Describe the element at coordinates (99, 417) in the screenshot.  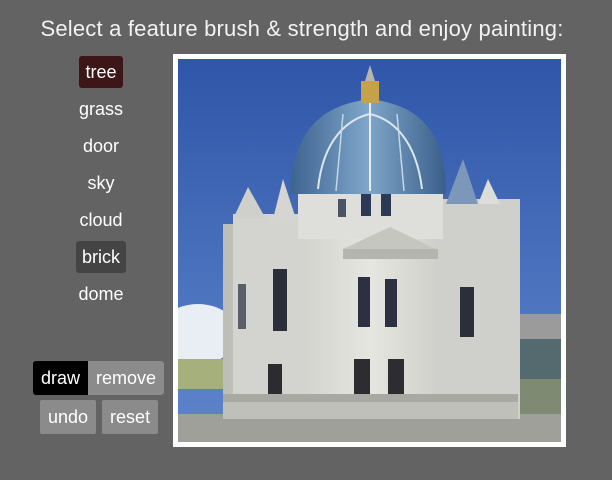
I see `action-buttons: undo reset` at that location.